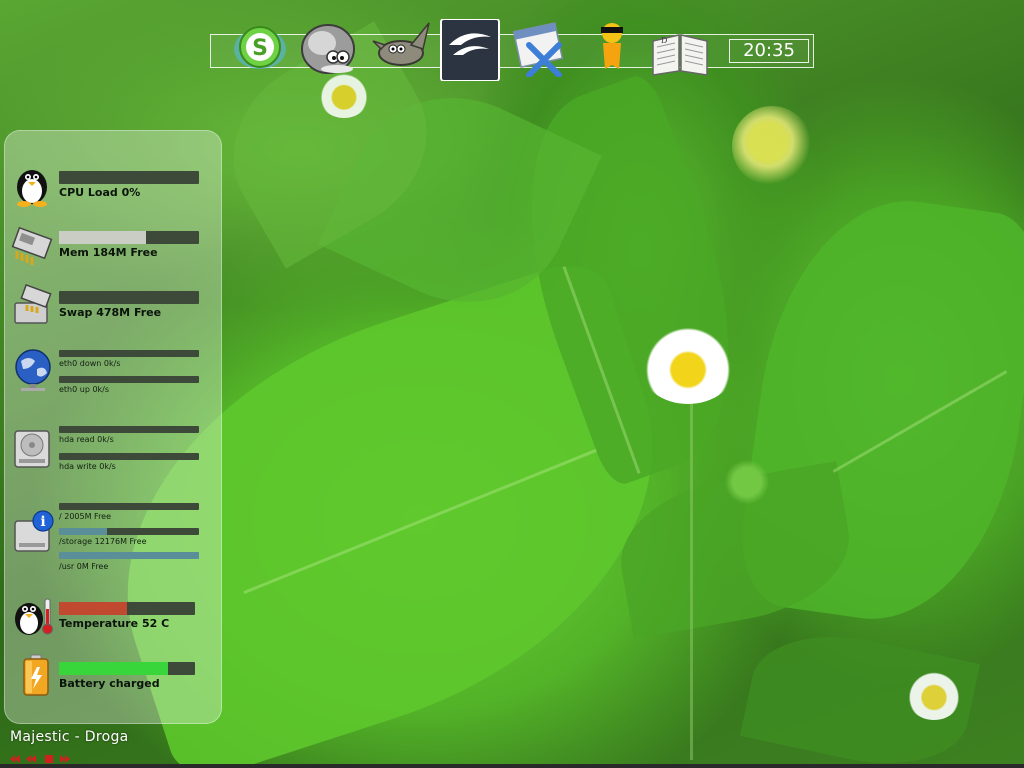 This screenshot has height=768, width=1024. Describe the element at coordinates (32, 304) in the screenshot. I see `swap-drive-icon` at that location.